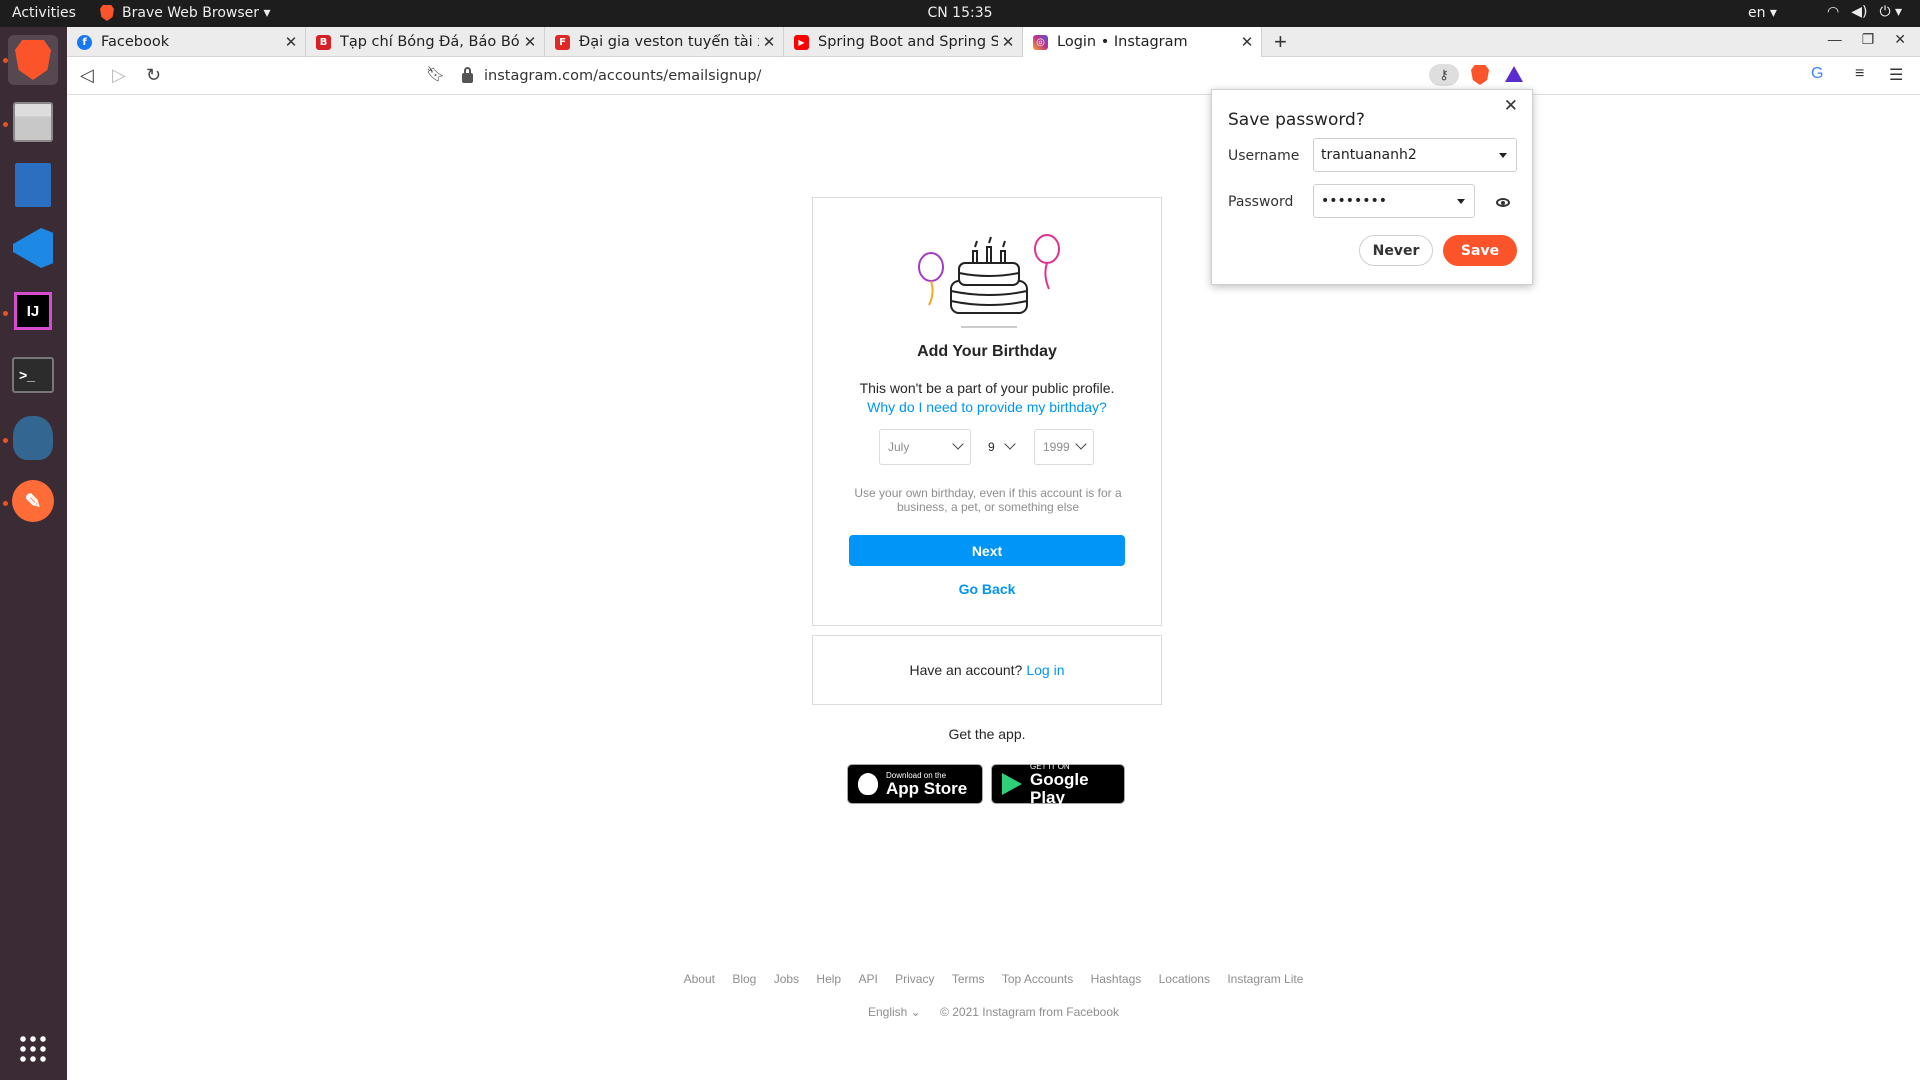 The height and width of the screenshot is (1080, 1920). I want to click on footer-link-locations: Locations, so click(1184, 979).